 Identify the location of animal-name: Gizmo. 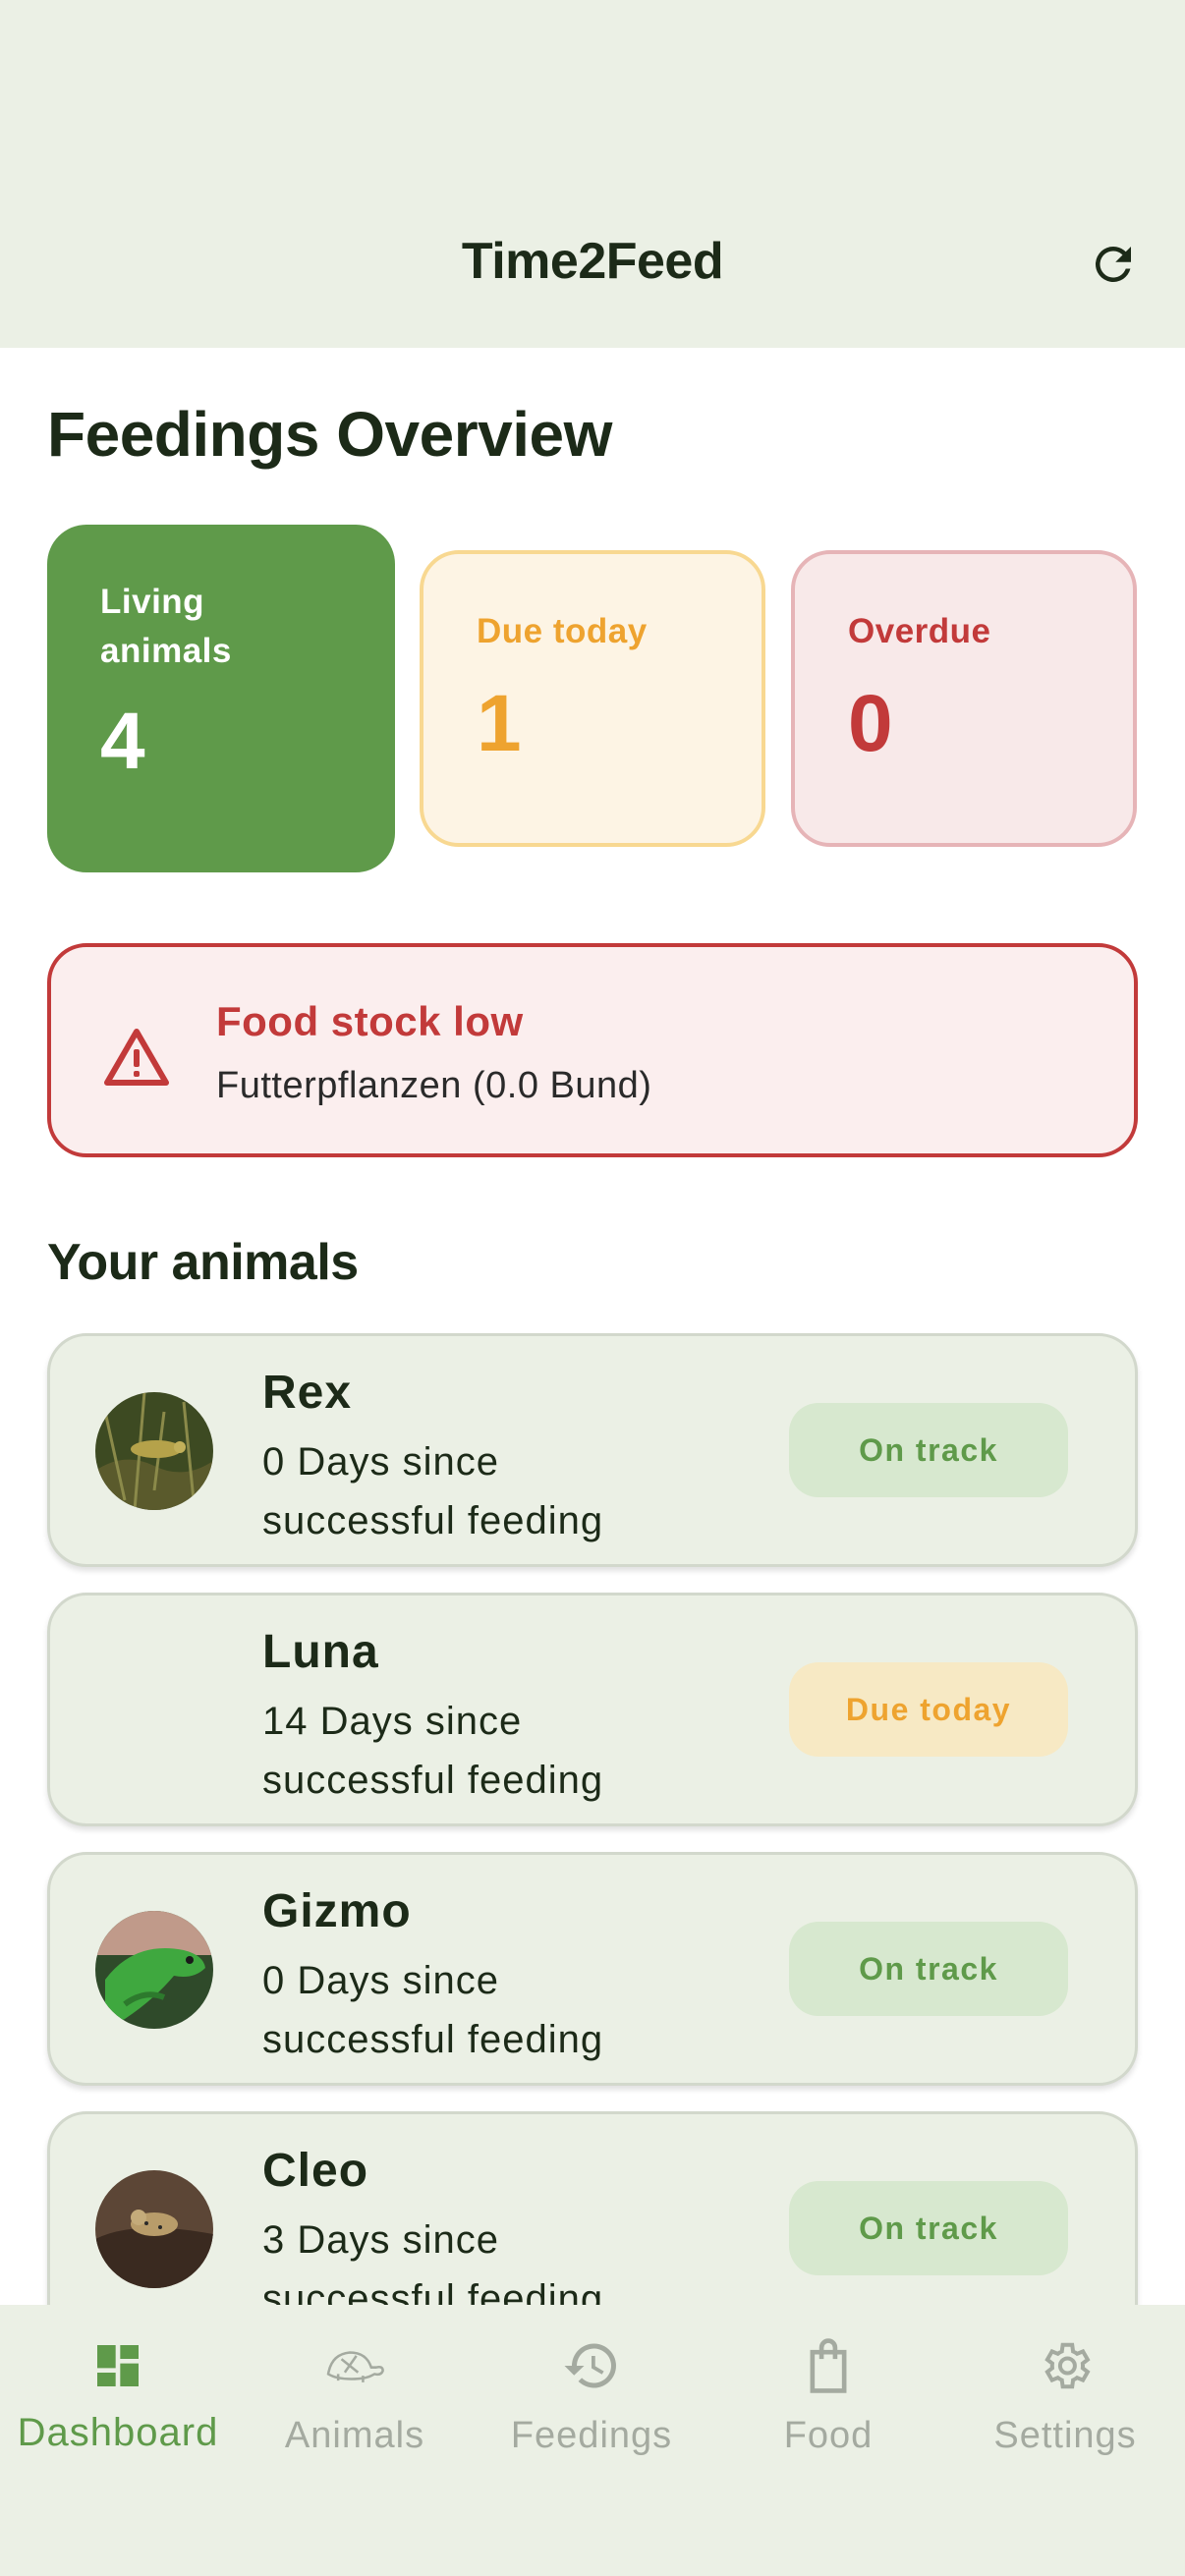
(337, 1911).